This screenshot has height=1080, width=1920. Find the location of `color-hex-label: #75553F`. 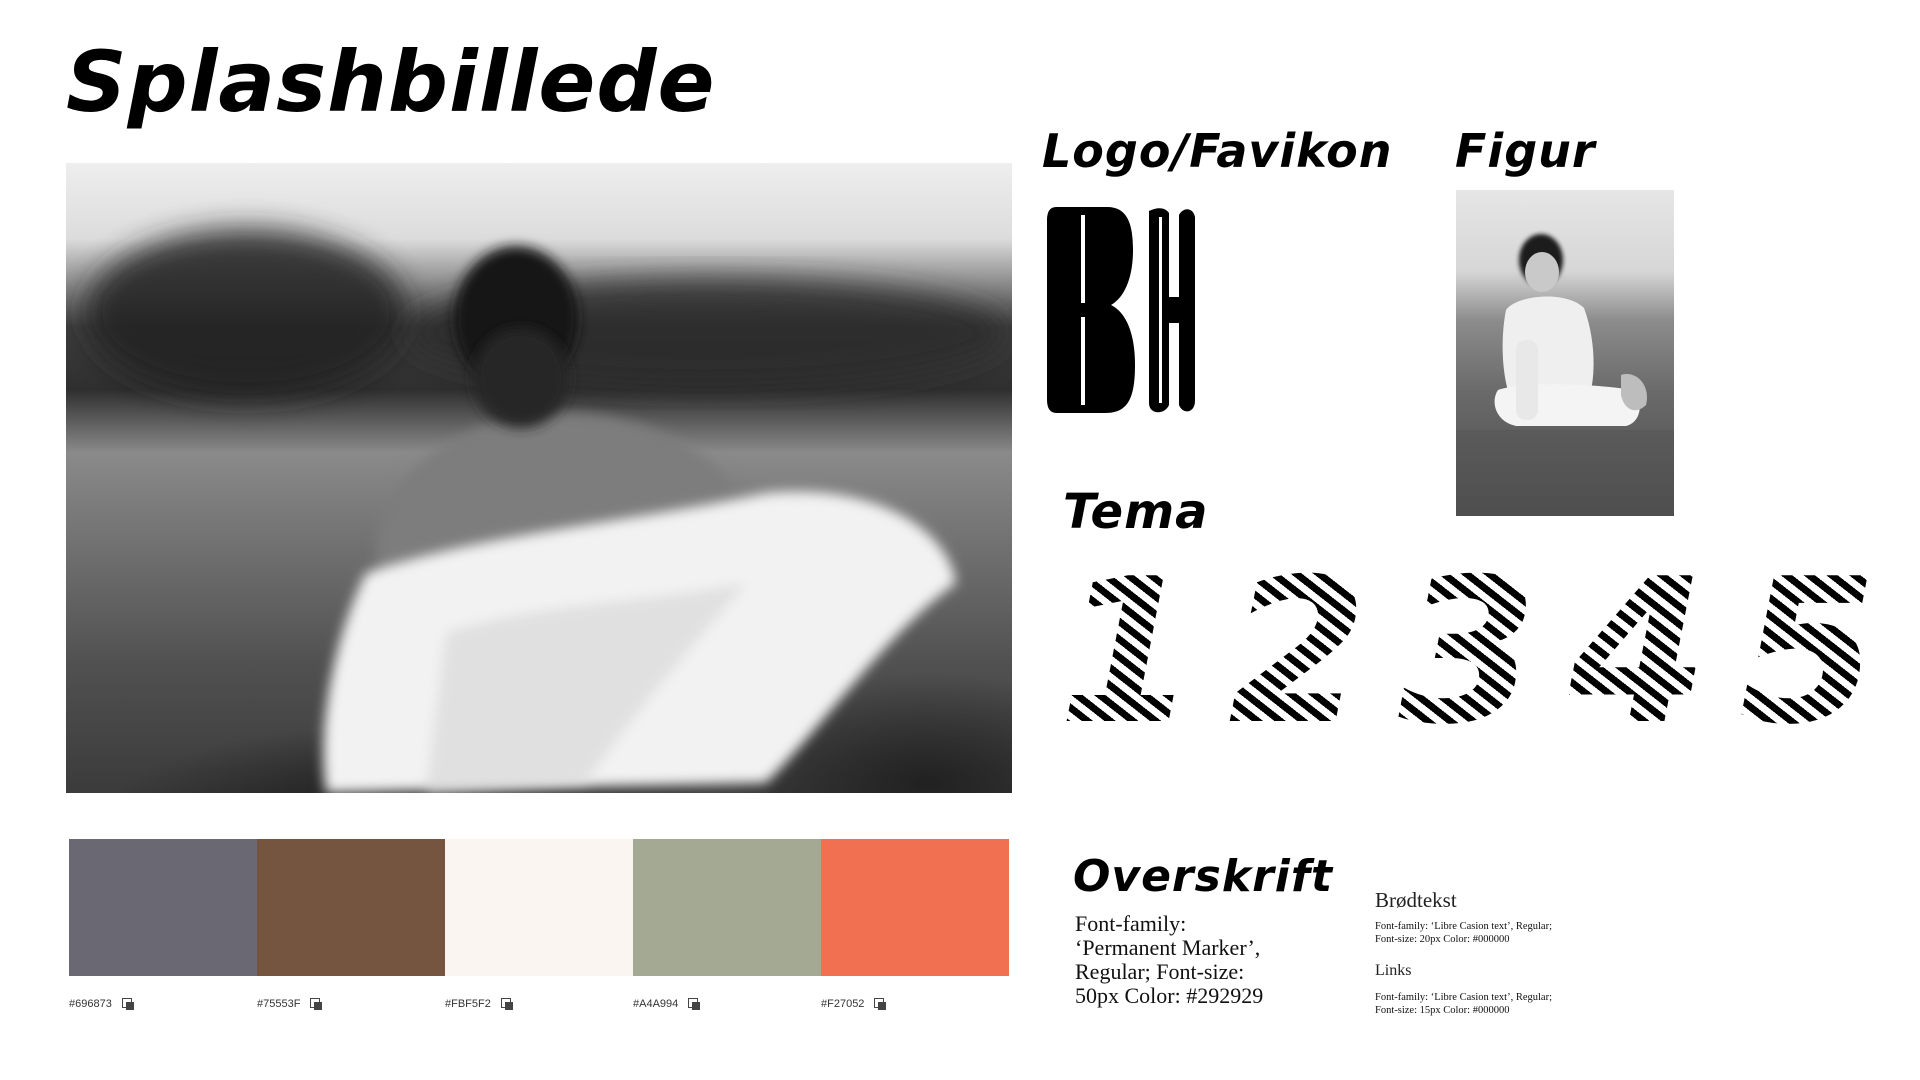

color-hex-label: #75553F is located at coordinates (279, 1004).